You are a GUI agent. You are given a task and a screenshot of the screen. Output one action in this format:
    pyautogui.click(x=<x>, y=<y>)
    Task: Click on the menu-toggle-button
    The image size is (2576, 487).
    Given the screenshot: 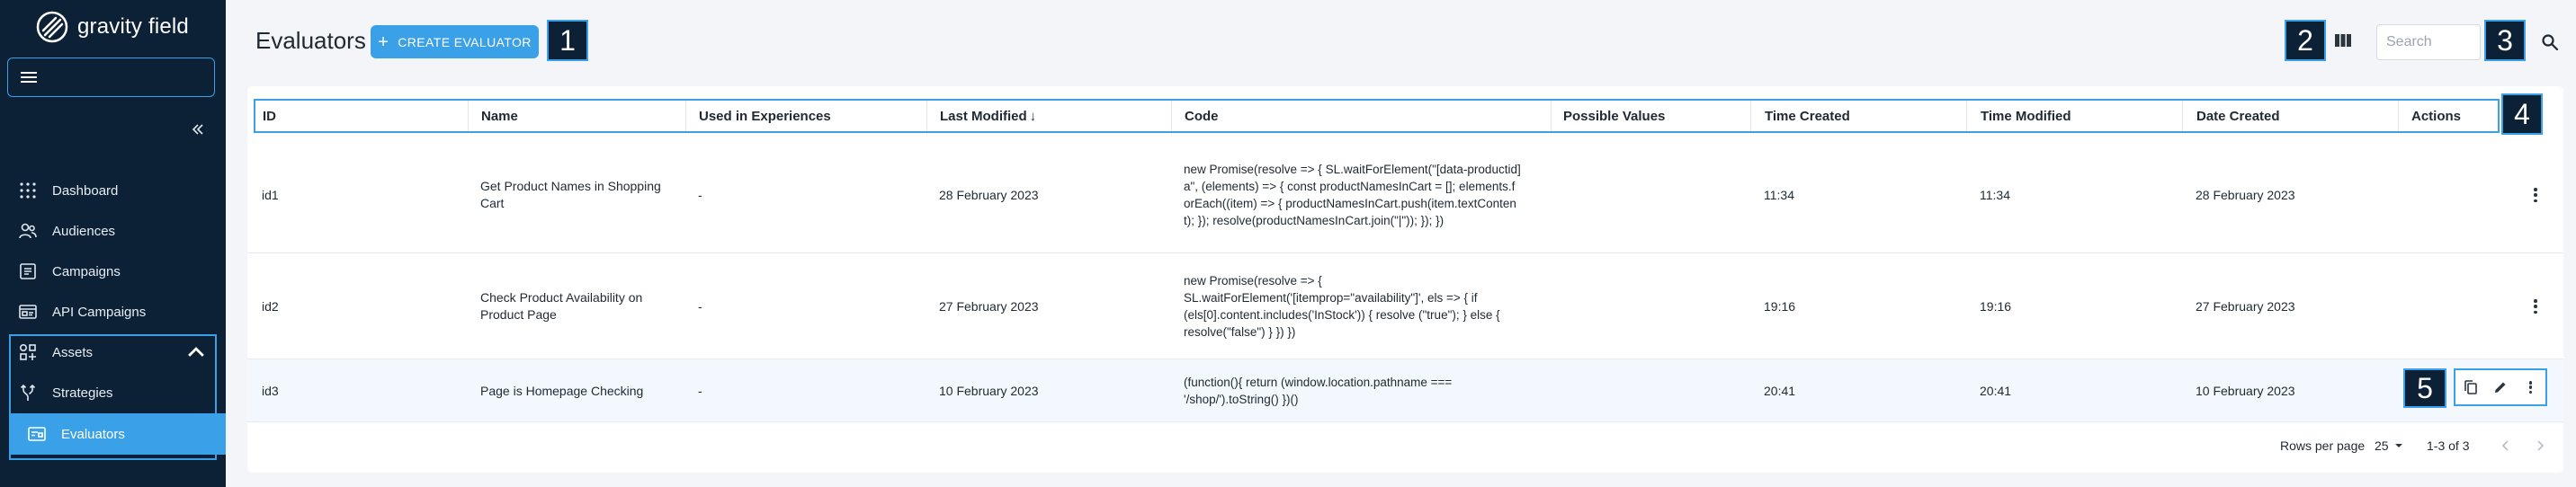 What is the action you would take?
    pyautogui.click(x=111, y=77)
    